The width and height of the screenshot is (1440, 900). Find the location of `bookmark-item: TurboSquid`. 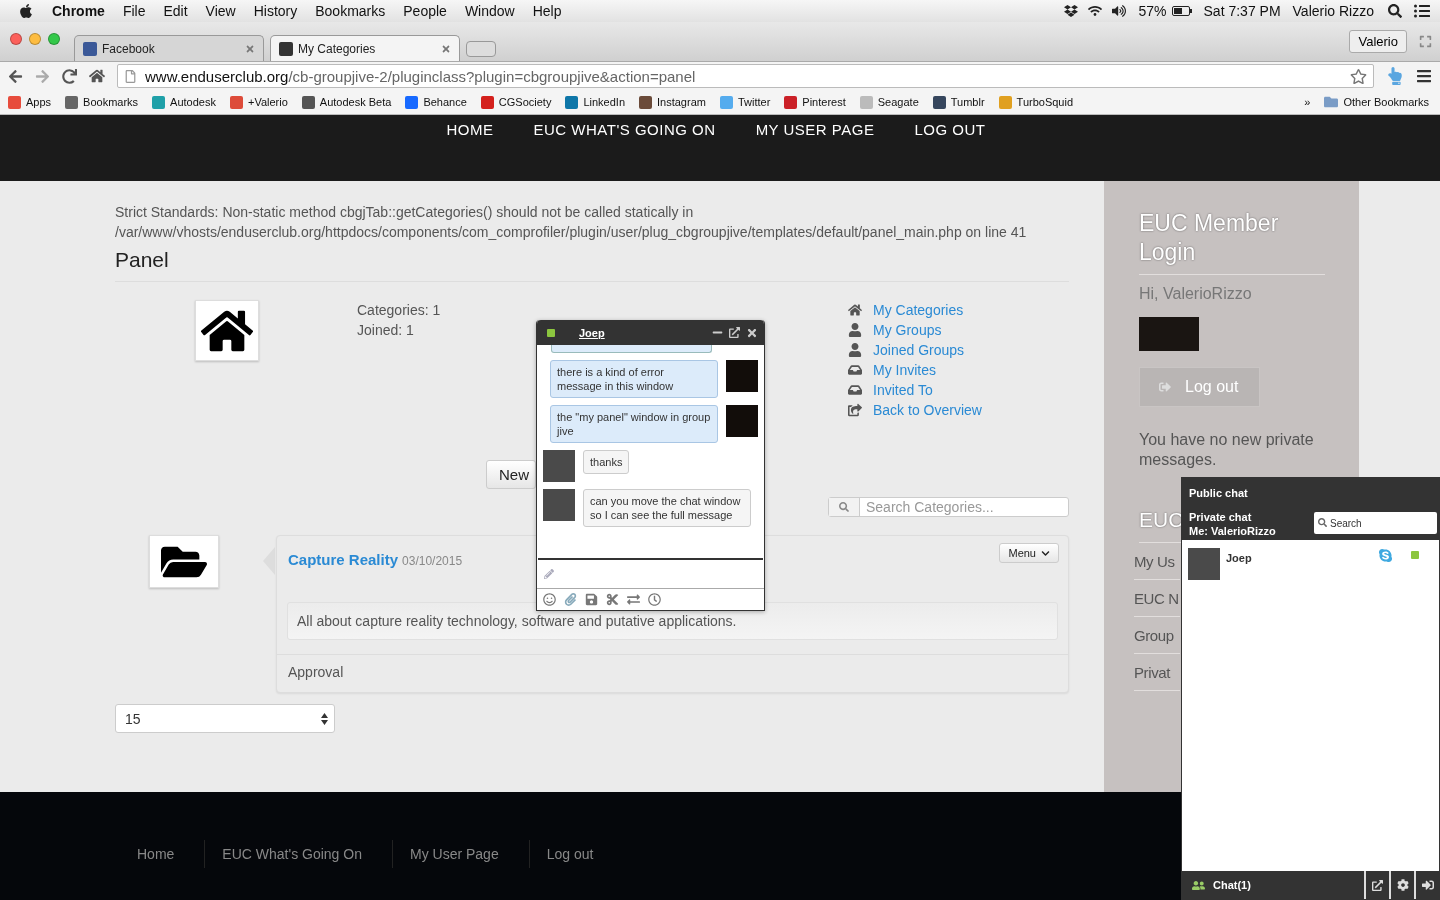

bookmark-item: TurboSquid is located at coordinates (1036, 102).